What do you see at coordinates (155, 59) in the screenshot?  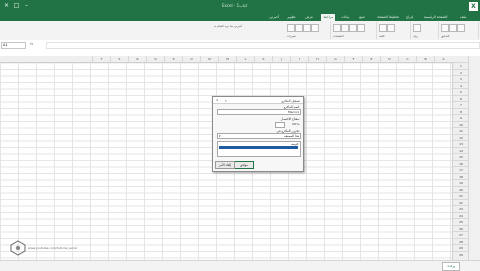 I see `column-header: Q` at bounding box center [155, 59].